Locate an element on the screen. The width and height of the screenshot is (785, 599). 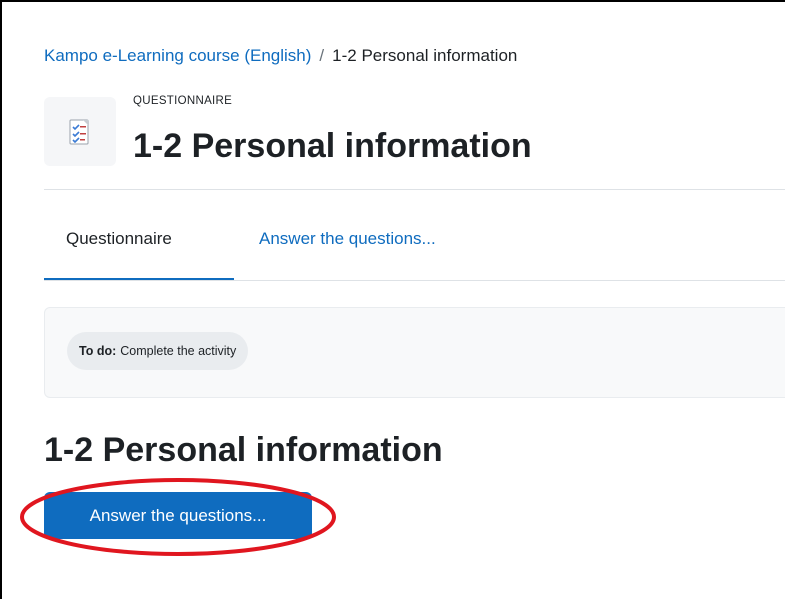
activity-information-panel: To do: Complete the activity is located at coordinates (414, 352).